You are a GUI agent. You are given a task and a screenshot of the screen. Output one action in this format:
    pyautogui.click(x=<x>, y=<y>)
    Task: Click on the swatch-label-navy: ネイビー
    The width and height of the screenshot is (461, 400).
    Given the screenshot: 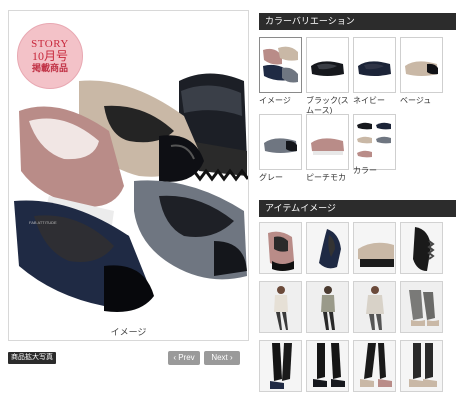 What is the action you would take?
    pyautogui.click(x=369, y=100)
    